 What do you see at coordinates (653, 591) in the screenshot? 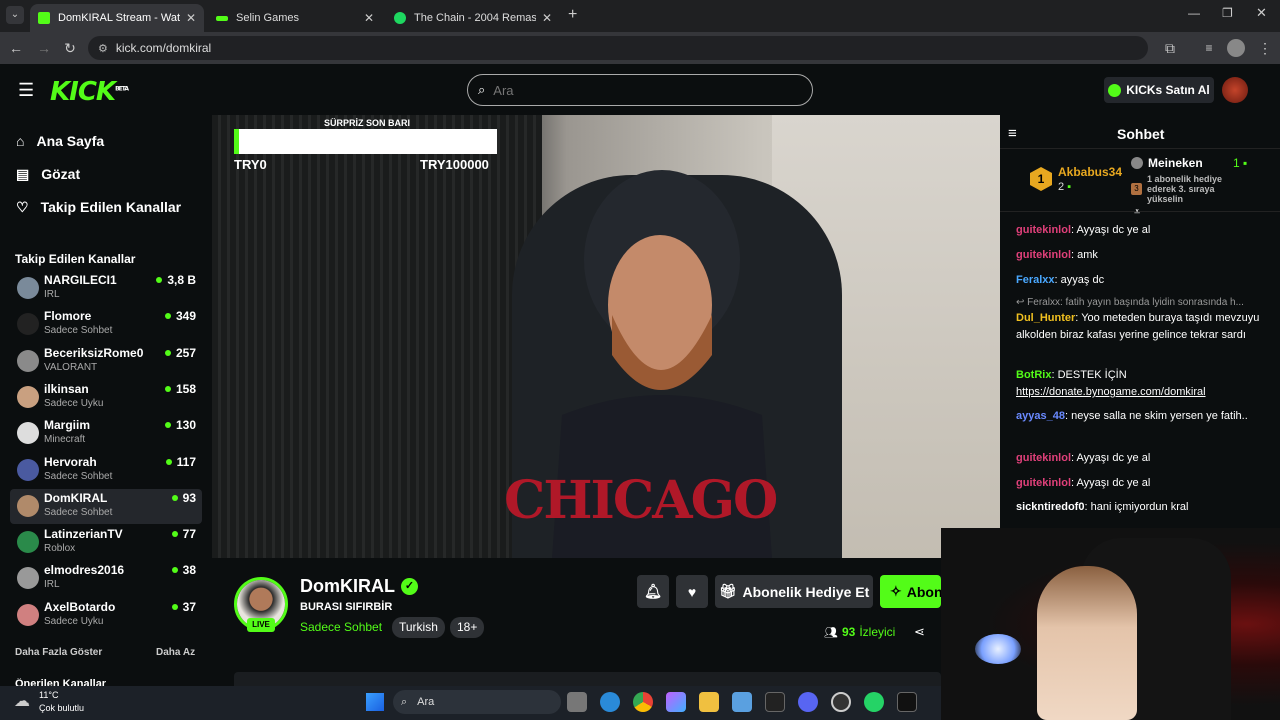
I see `notification-bell-button: 🔔︎` at bounding box center [653, 591].